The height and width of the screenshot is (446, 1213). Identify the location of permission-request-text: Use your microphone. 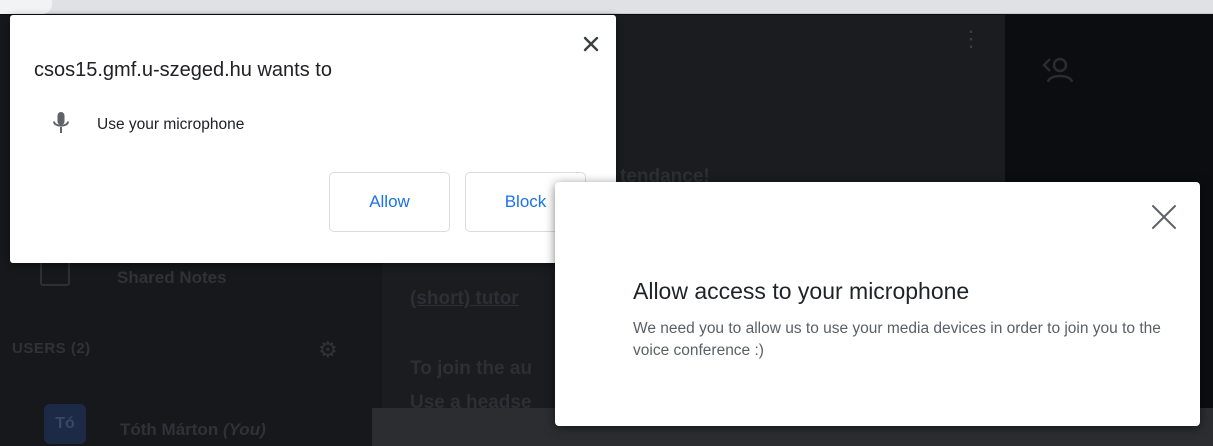
(171, 124).